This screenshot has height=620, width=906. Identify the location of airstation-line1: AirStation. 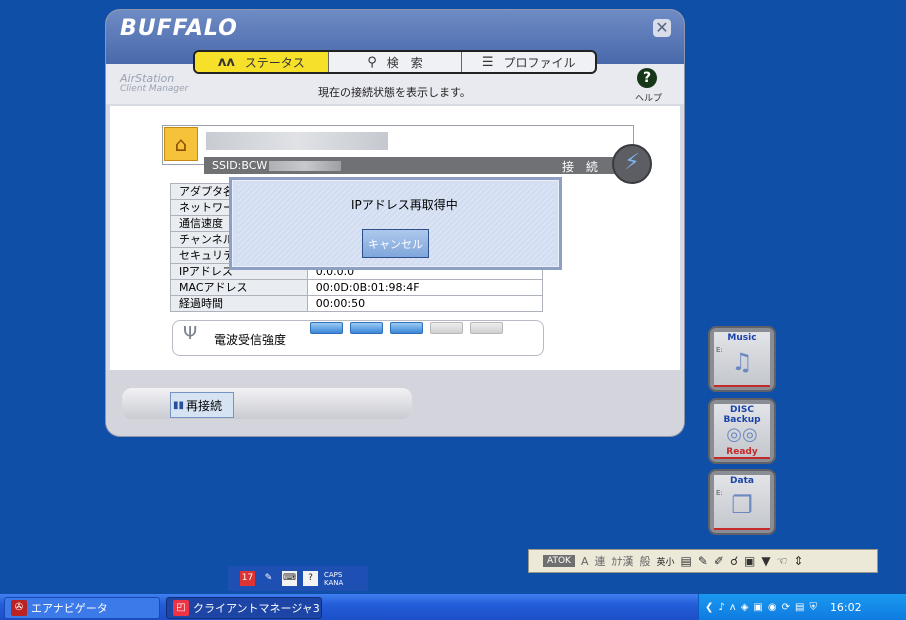
(147, 78).